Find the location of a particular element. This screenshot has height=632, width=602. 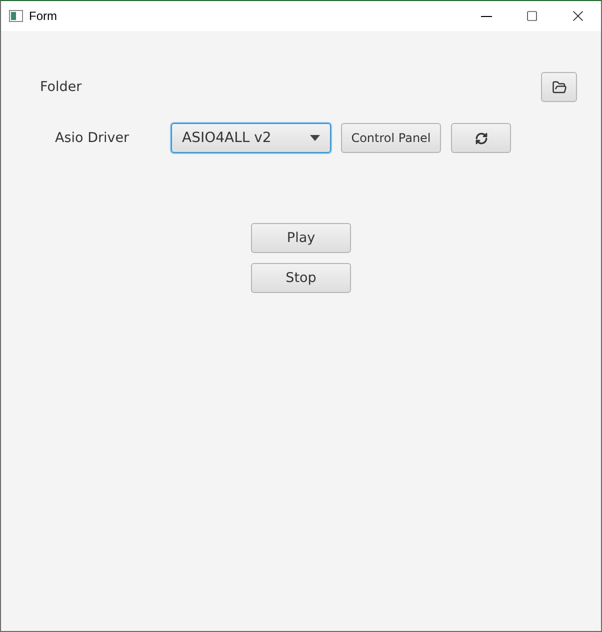

action-button: Stop is located at coordinates (301, 278).